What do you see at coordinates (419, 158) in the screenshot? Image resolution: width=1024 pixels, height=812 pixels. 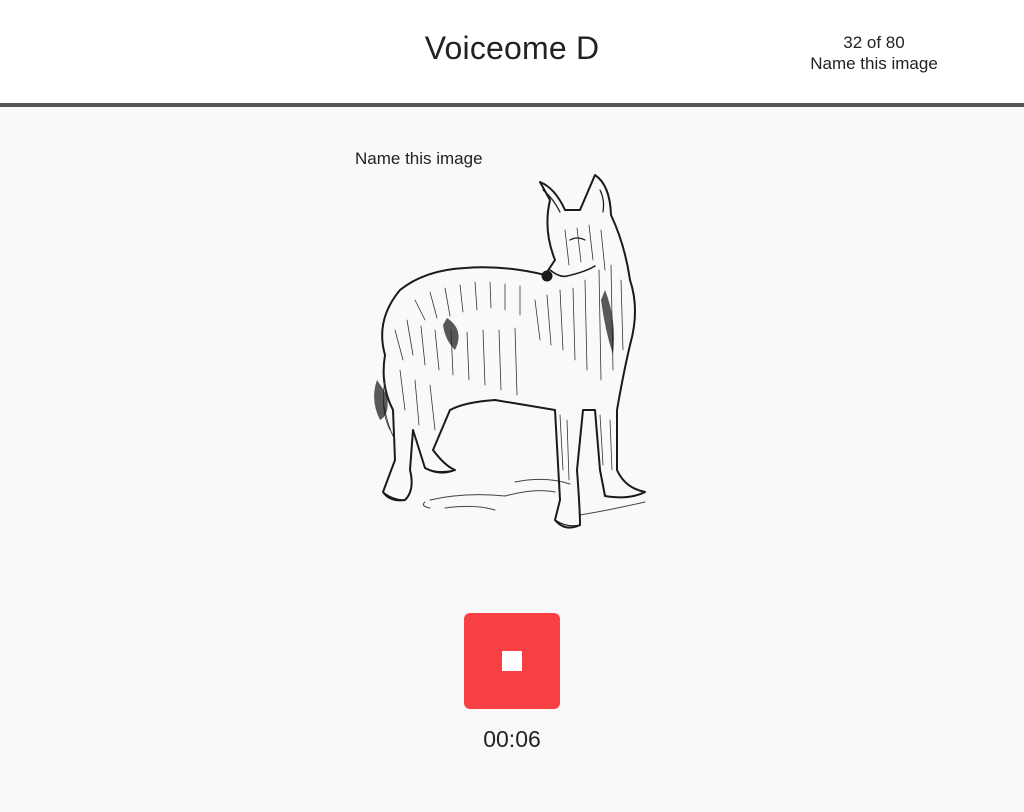 I see `prompt-label: Name this image` at bounding box center [419, 158].